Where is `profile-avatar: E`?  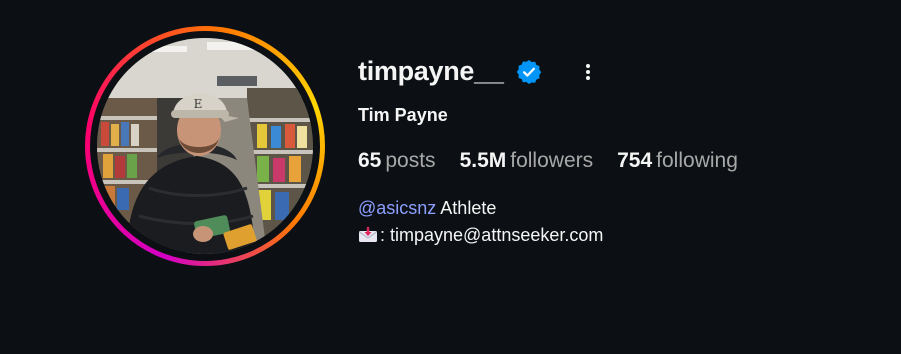 profile-avatar: E is located at coordinates (205, 146).